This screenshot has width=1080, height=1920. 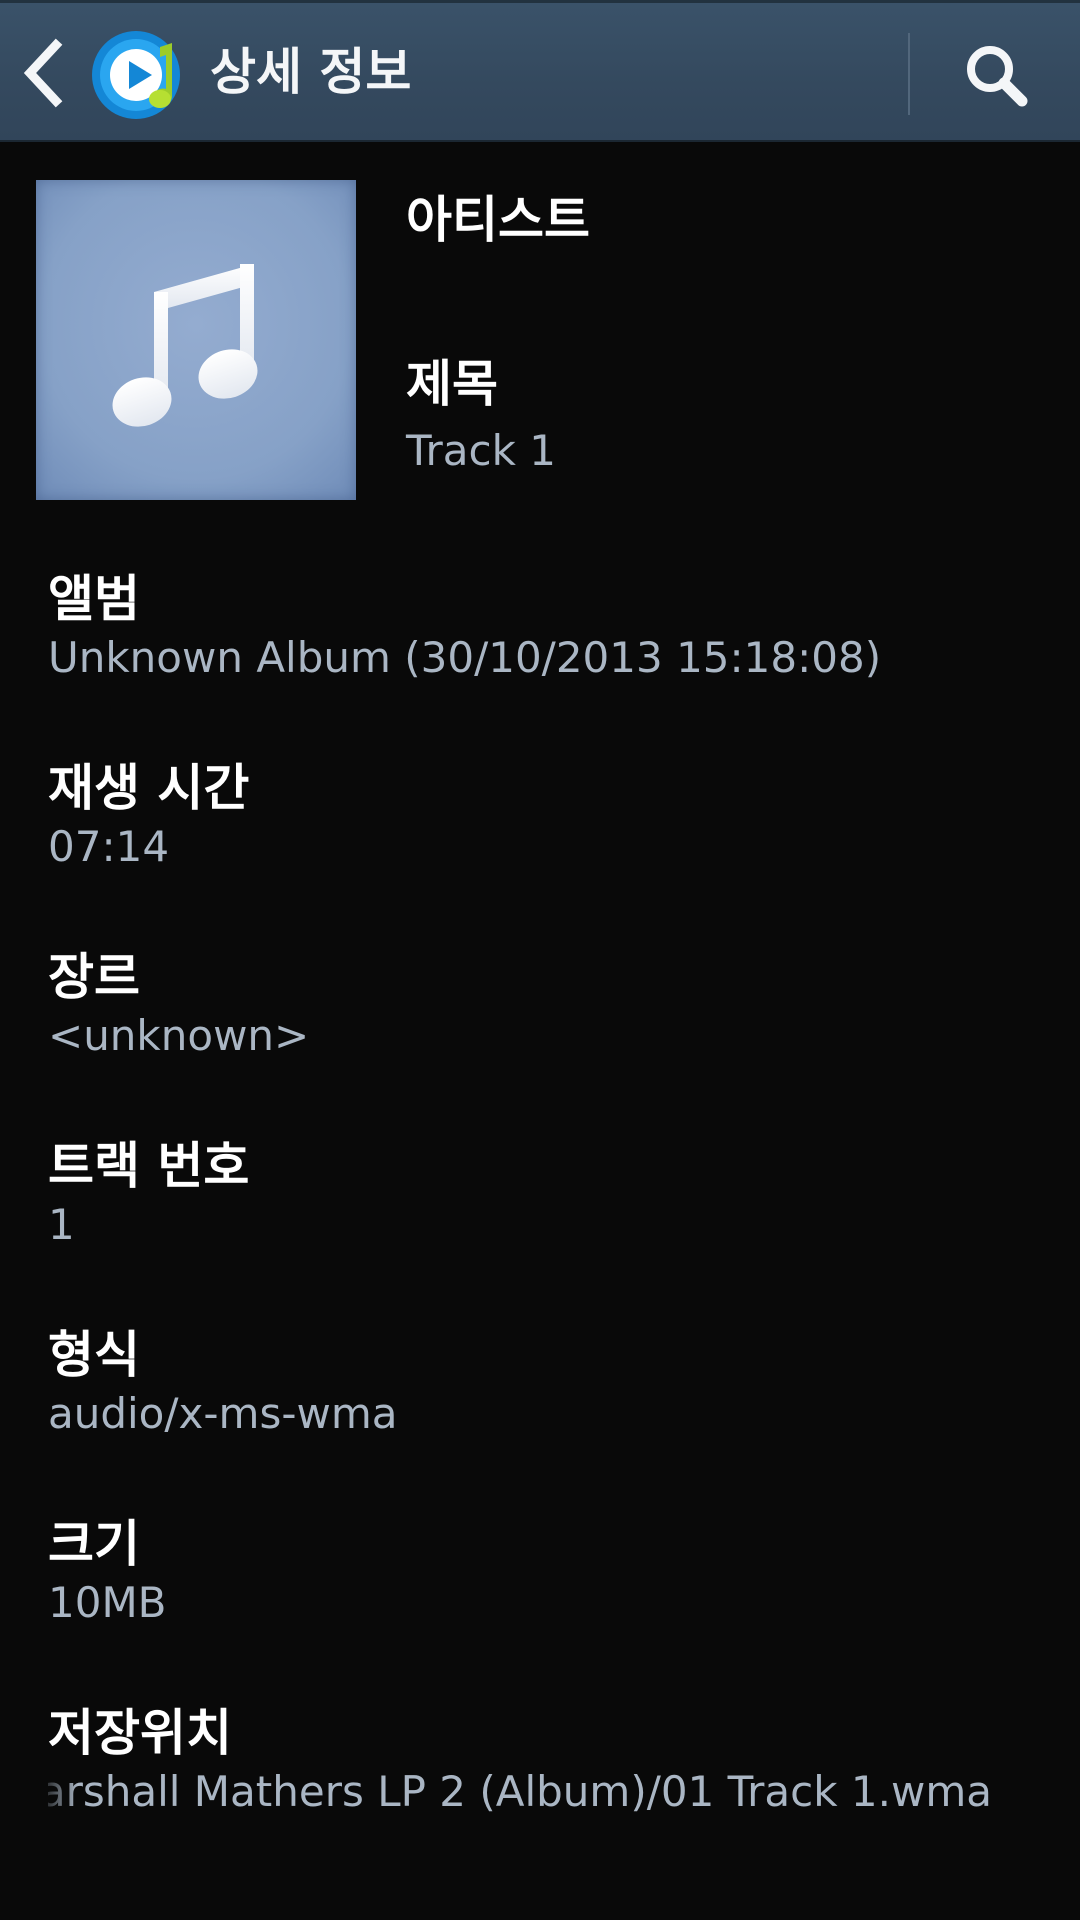 I want to click on album-art, so click(x=196, y=340).